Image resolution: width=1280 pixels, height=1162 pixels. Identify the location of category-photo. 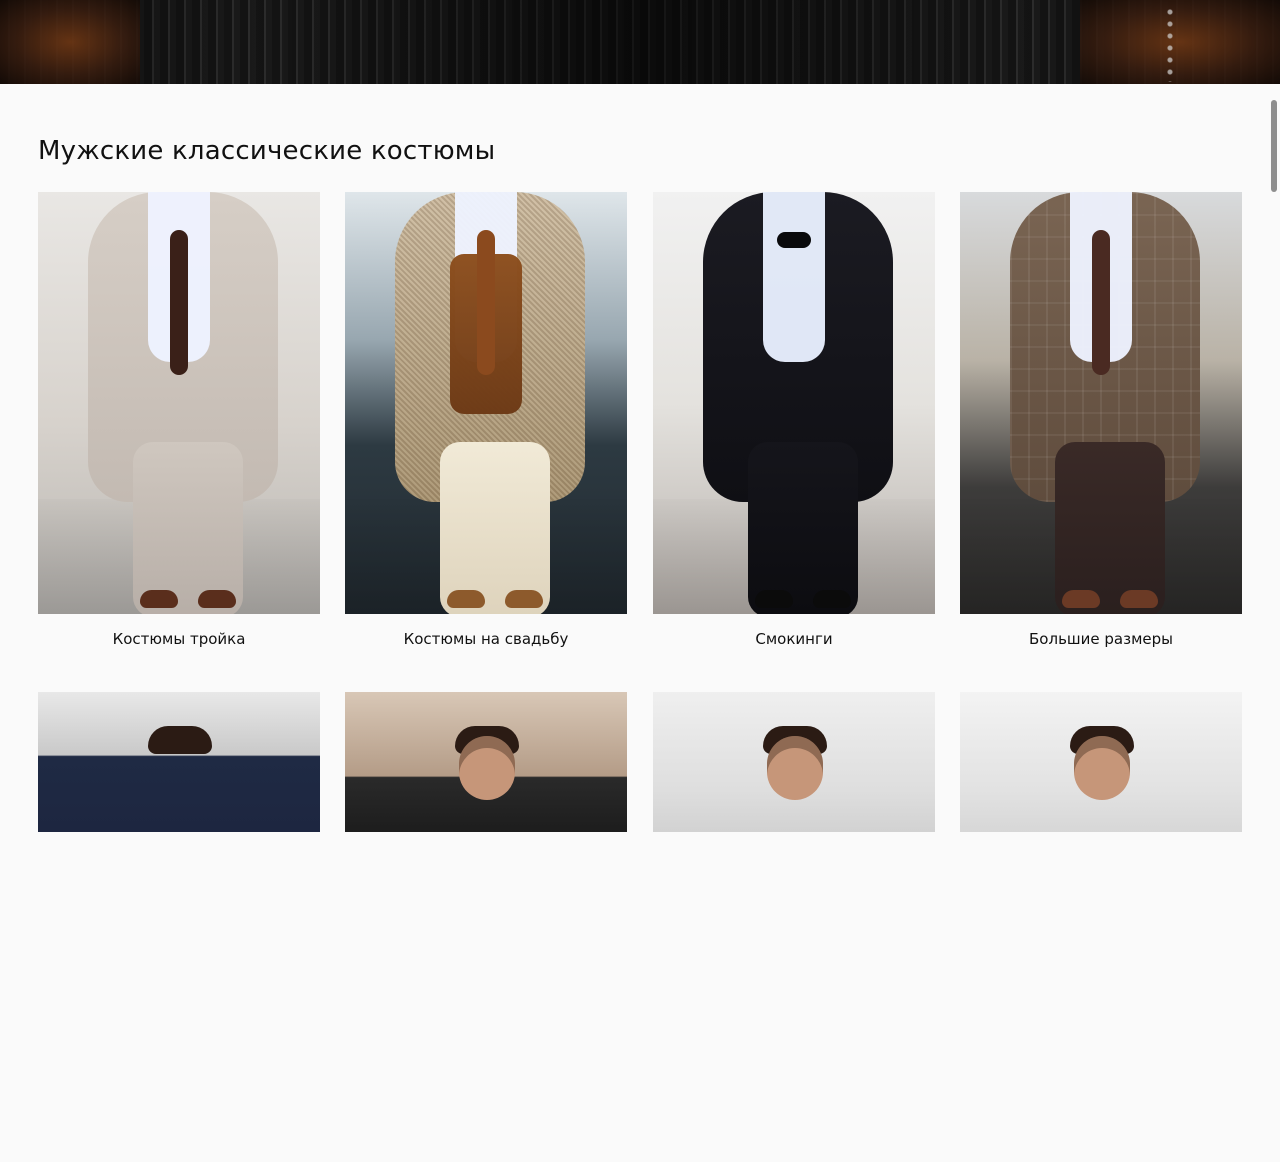
(179, 762).